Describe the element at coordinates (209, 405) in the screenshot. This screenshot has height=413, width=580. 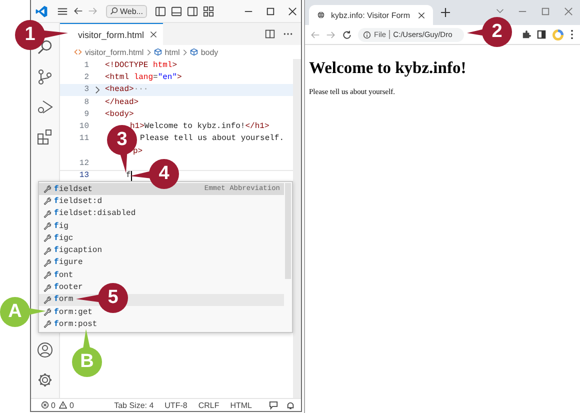
I see `status-item: CRLF` at that location.